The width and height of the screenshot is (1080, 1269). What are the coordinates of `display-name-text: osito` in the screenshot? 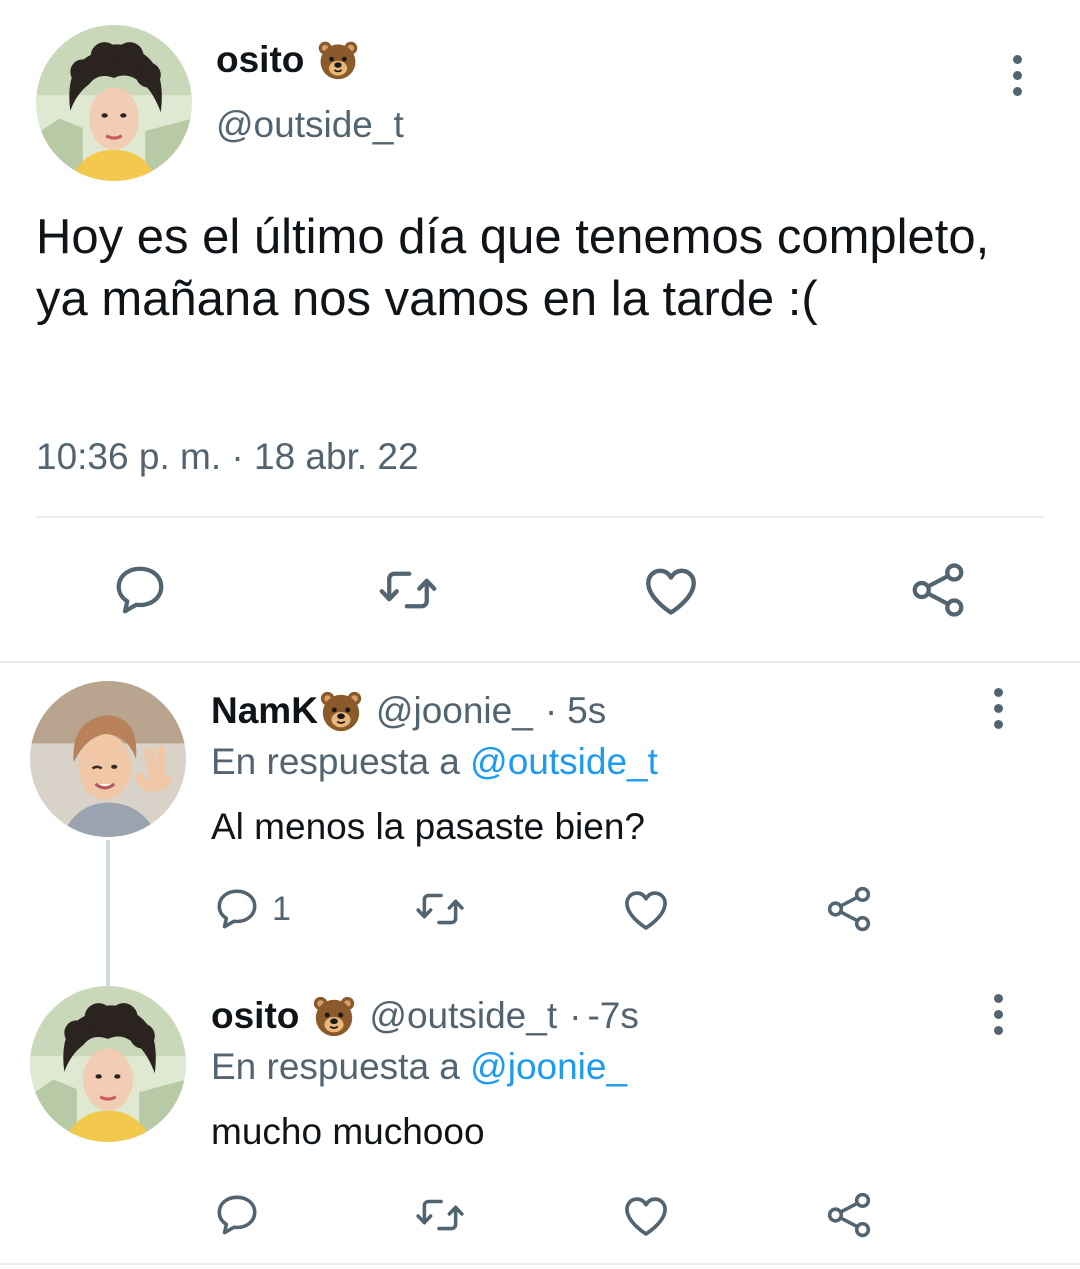 It's located at (260, 59).